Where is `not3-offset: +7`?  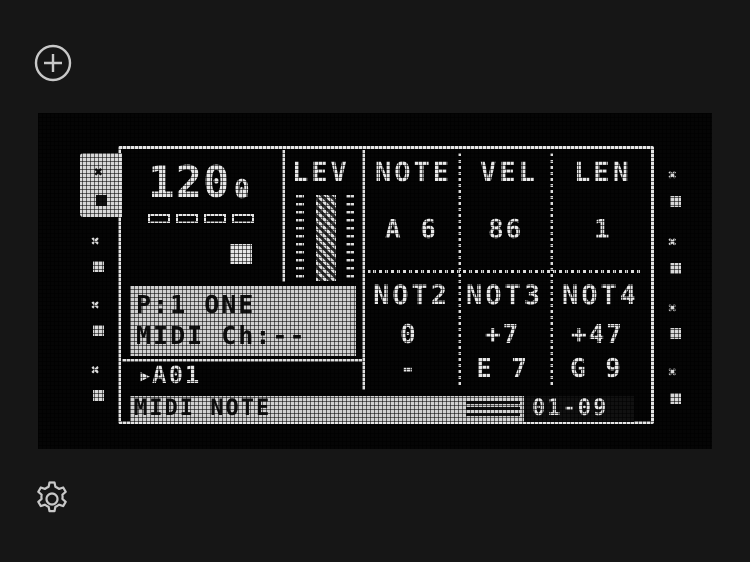 not3-offset: +7 is located at coordinates (502, 335).